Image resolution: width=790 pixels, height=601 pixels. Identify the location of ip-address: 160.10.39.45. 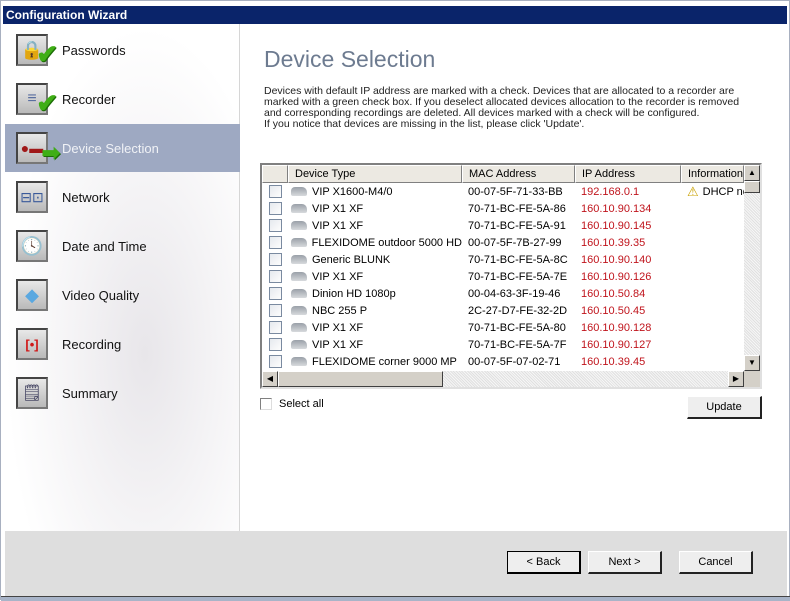
(613, 361).